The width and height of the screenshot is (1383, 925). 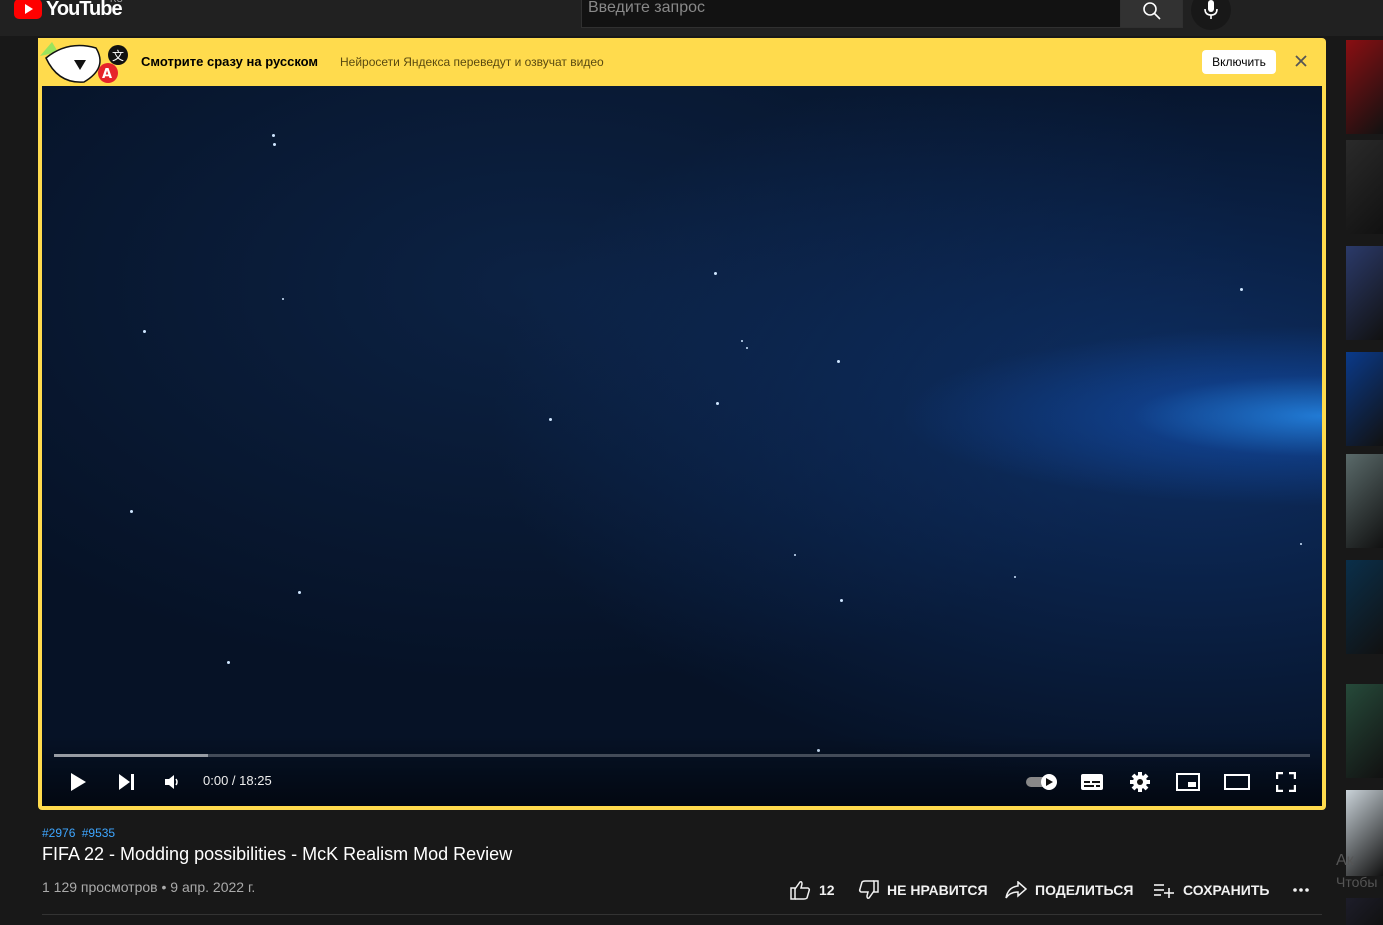 I want to click on subtitles-button, so click(x=1092, y=782).